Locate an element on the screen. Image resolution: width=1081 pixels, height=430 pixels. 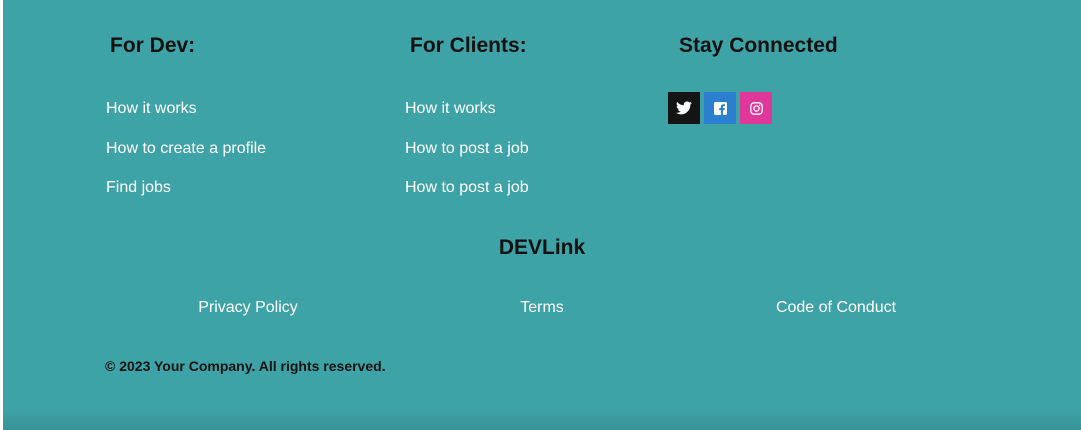
facebook-icon is located at coordinates (720, 108).